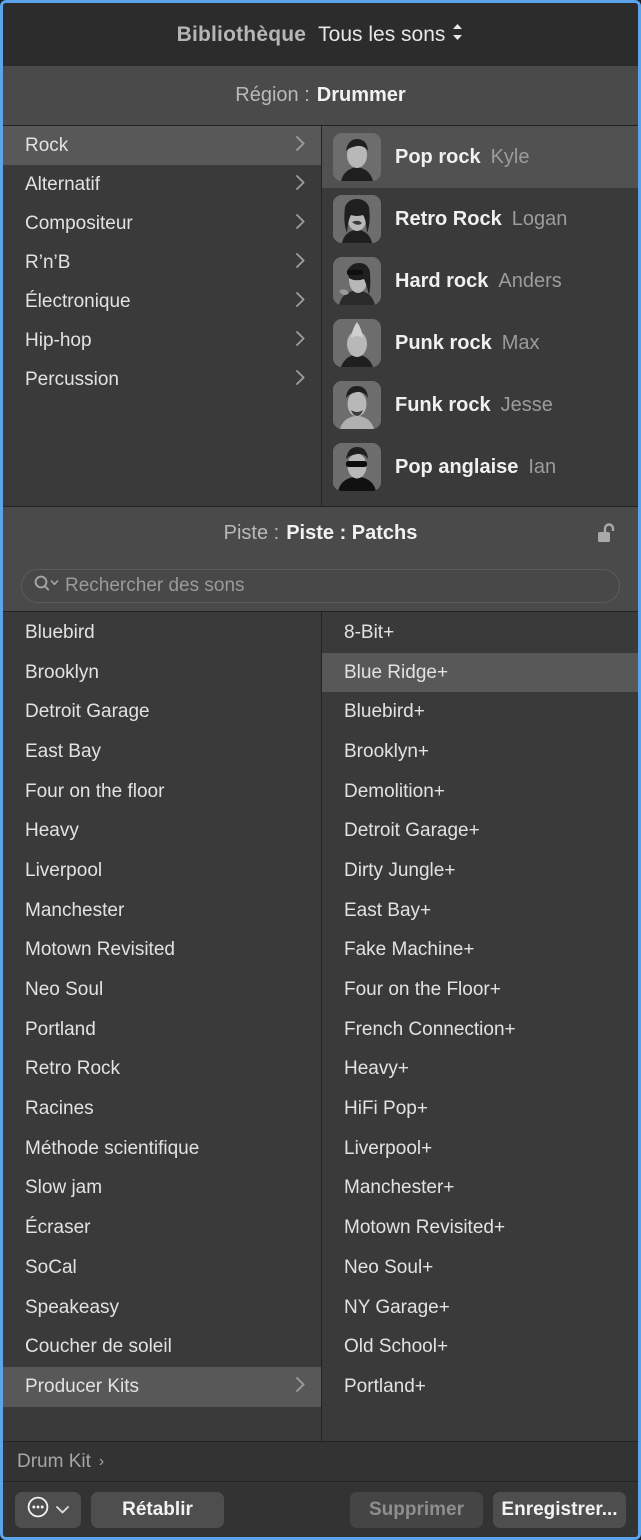  What do you see at coordinates (357, 281) in the screenshot?
I see `avatar-anders-icon` at bounding box center [357, 281].